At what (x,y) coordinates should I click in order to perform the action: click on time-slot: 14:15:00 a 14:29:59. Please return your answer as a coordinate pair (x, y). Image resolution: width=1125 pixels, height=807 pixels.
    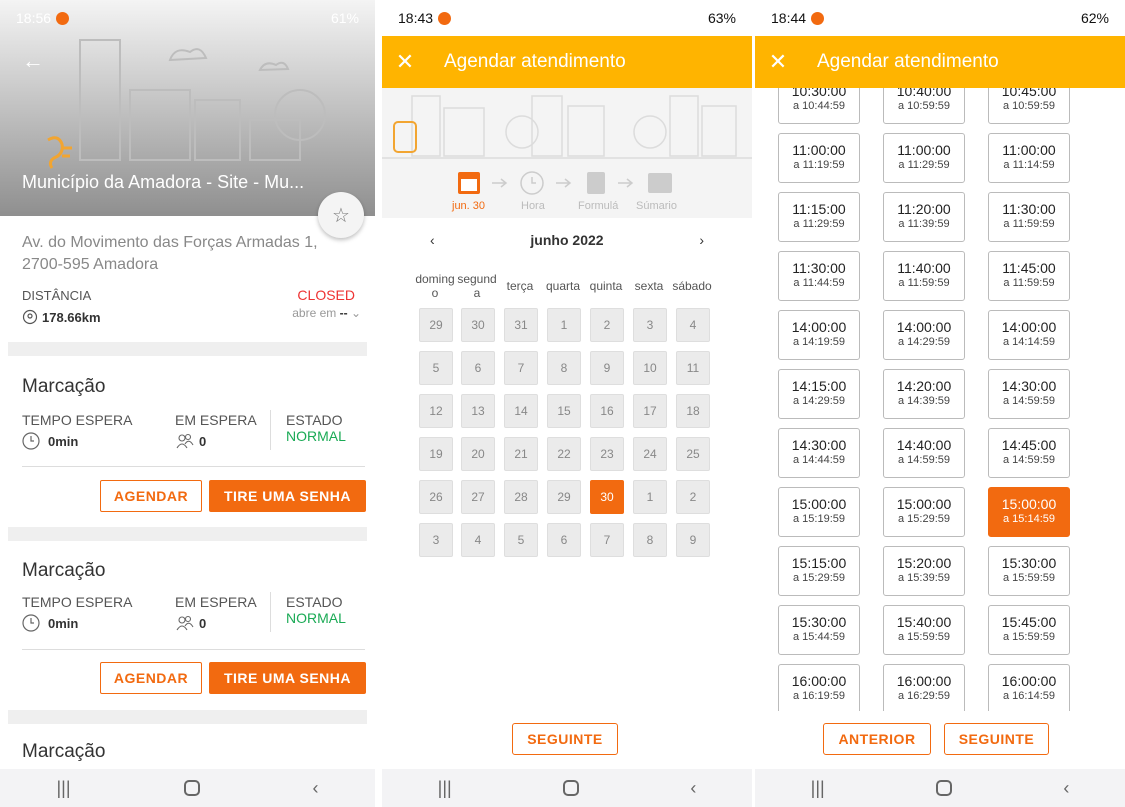
    Looking at the image, I should click on (819, 394).